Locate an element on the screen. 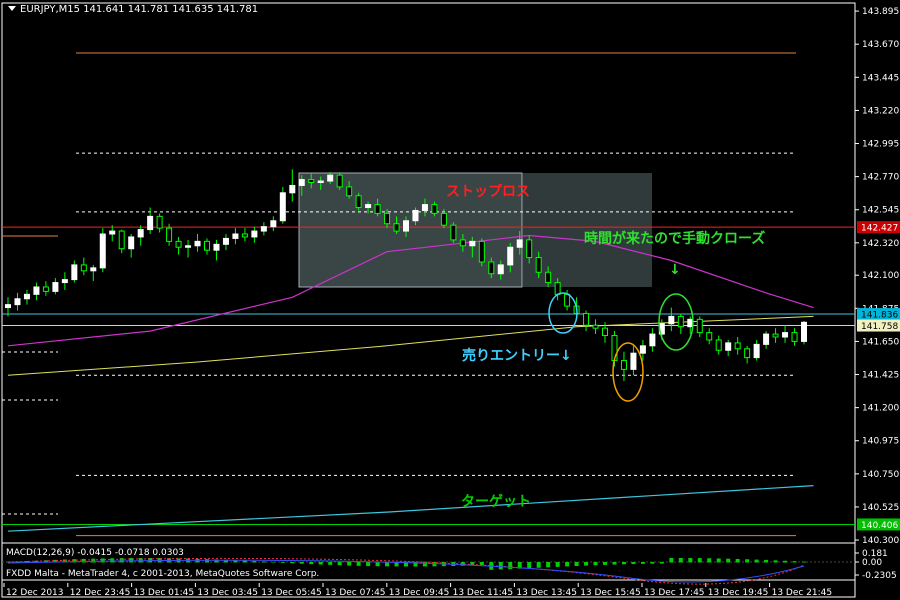 The width and height of the screenshot is (900, 600). price-tick-label: 142.545 is located at coordinates (880, 211).